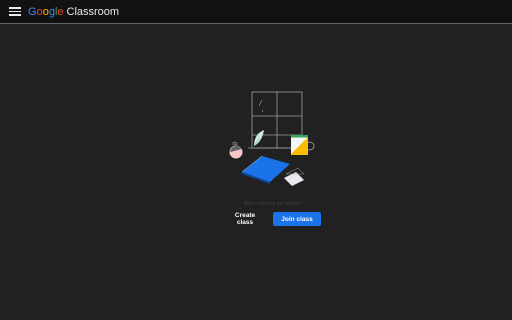 This screenshot has height=320, width=512. Describe the element at coordinates (294, 176) in the screenshot. I see `paper-illustration` at that location.